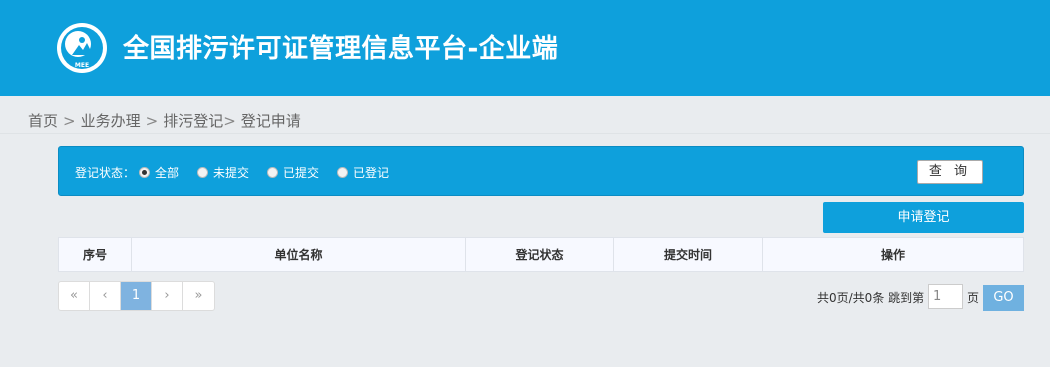 The image size is (1050, 367). I want to click on first-page-button: «, so click(74, 296).